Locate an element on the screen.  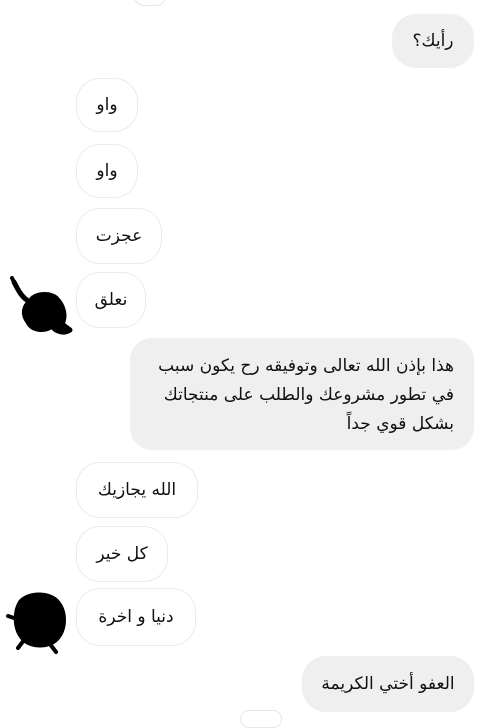
message-incoming: نعلق is located at coordinates (111, 300).